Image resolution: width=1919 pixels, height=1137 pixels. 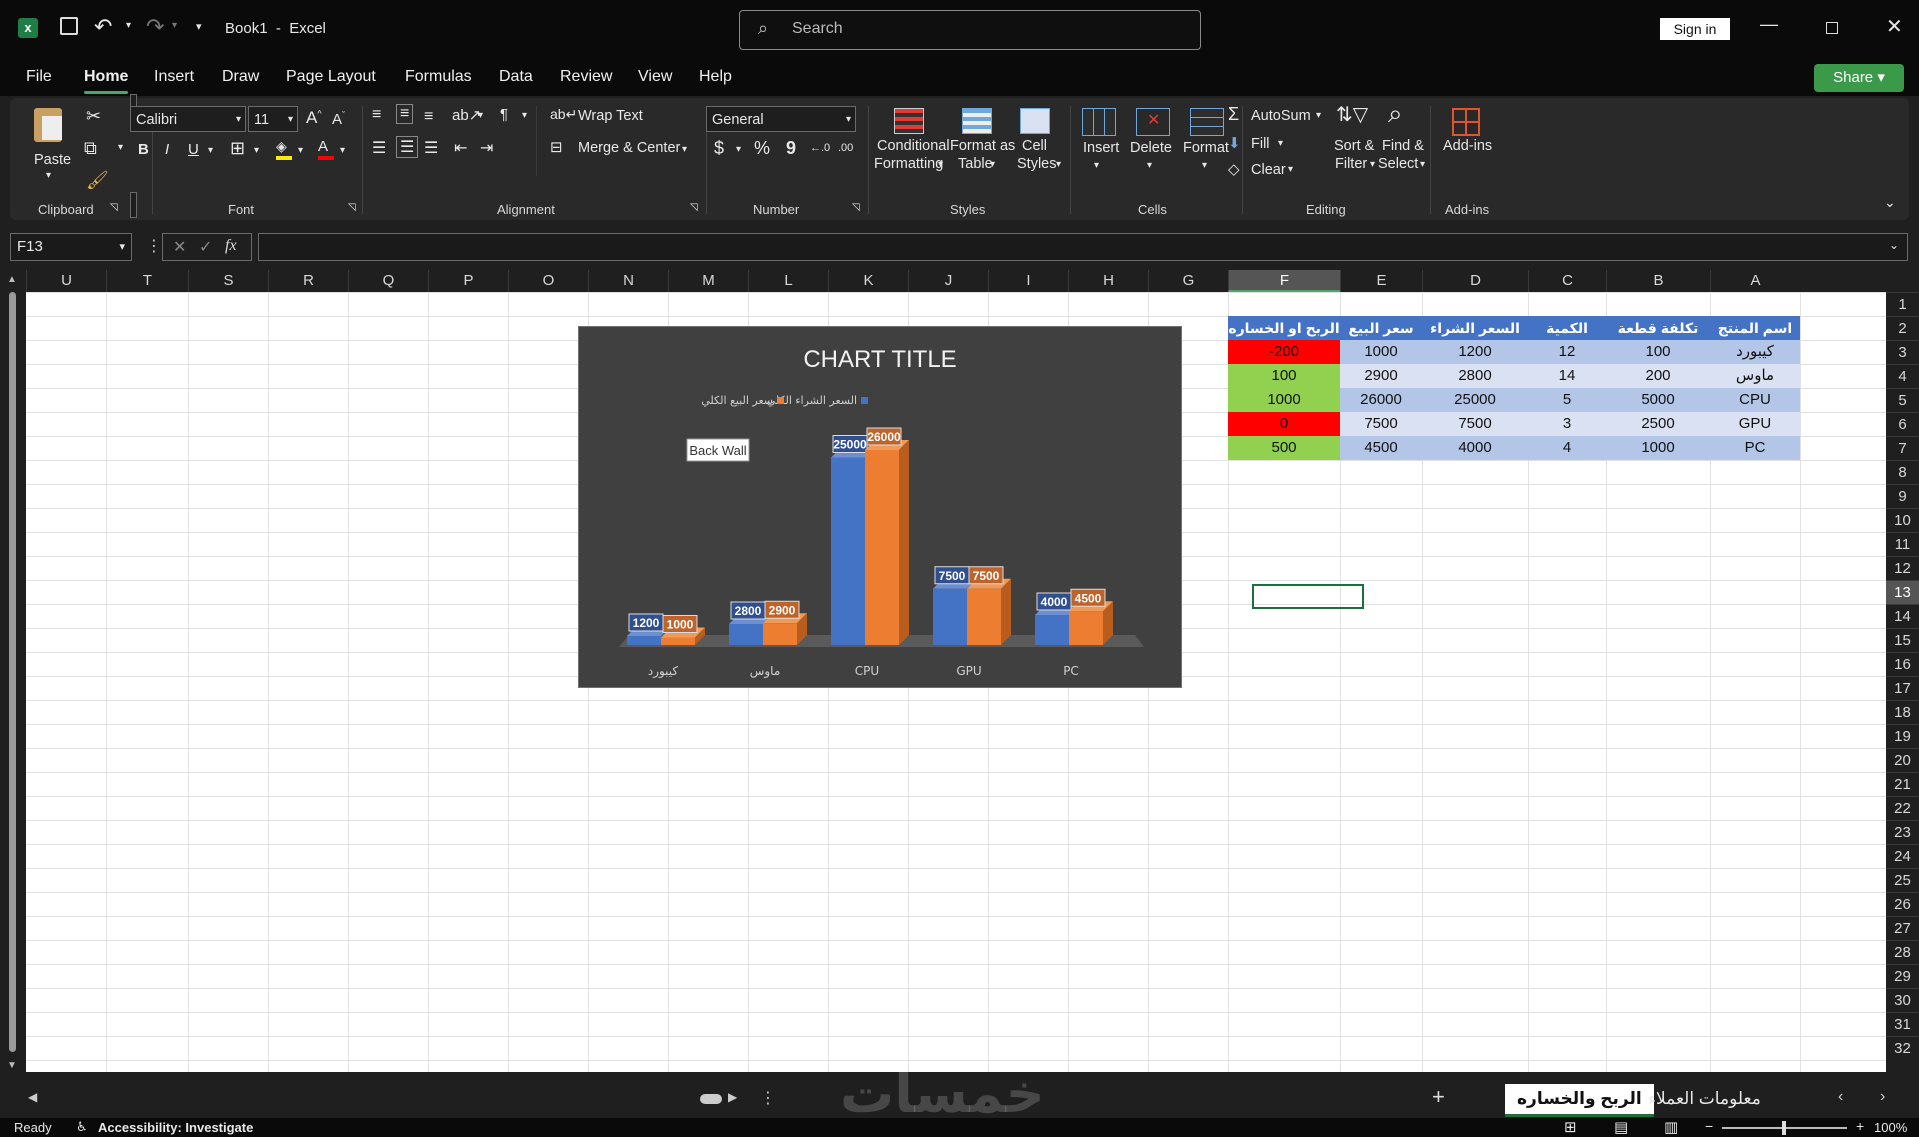 I want to click on italic-button: I, so click(x=167, y=149).